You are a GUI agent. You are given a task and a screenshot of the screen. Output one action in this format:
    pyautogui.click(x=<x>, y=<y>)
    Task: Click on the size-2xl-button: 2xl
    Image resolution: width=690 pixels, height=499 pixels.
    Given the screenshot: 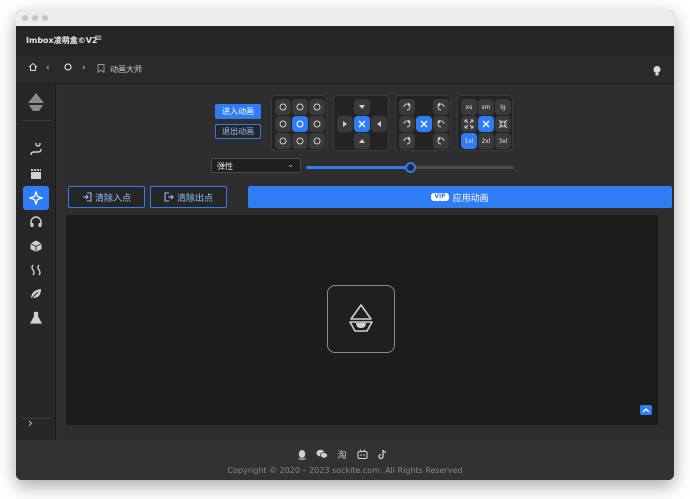 What is the action you would take?
    pyautogui.click(x=486, y=141)
    